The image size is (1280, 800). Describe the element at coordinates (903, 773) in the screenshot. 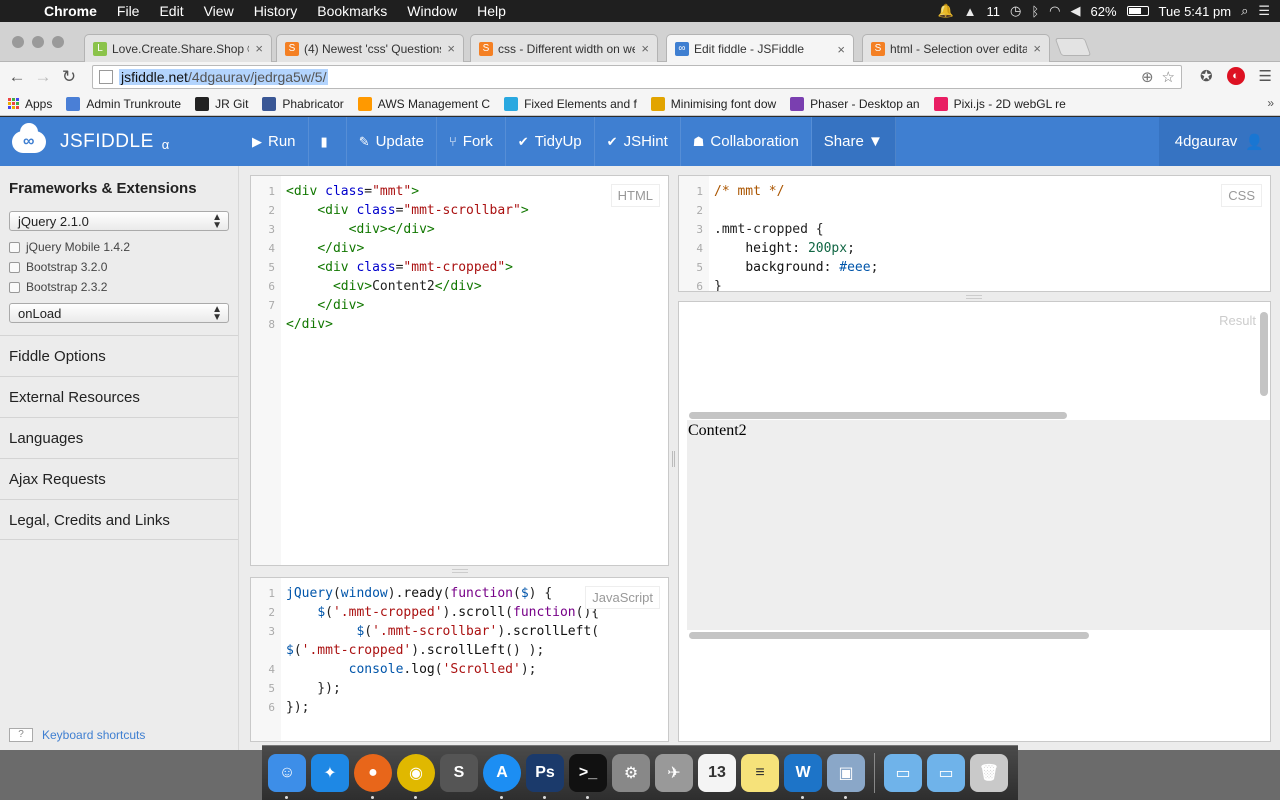

I see `documents-folder-icon: ▭` at that location.